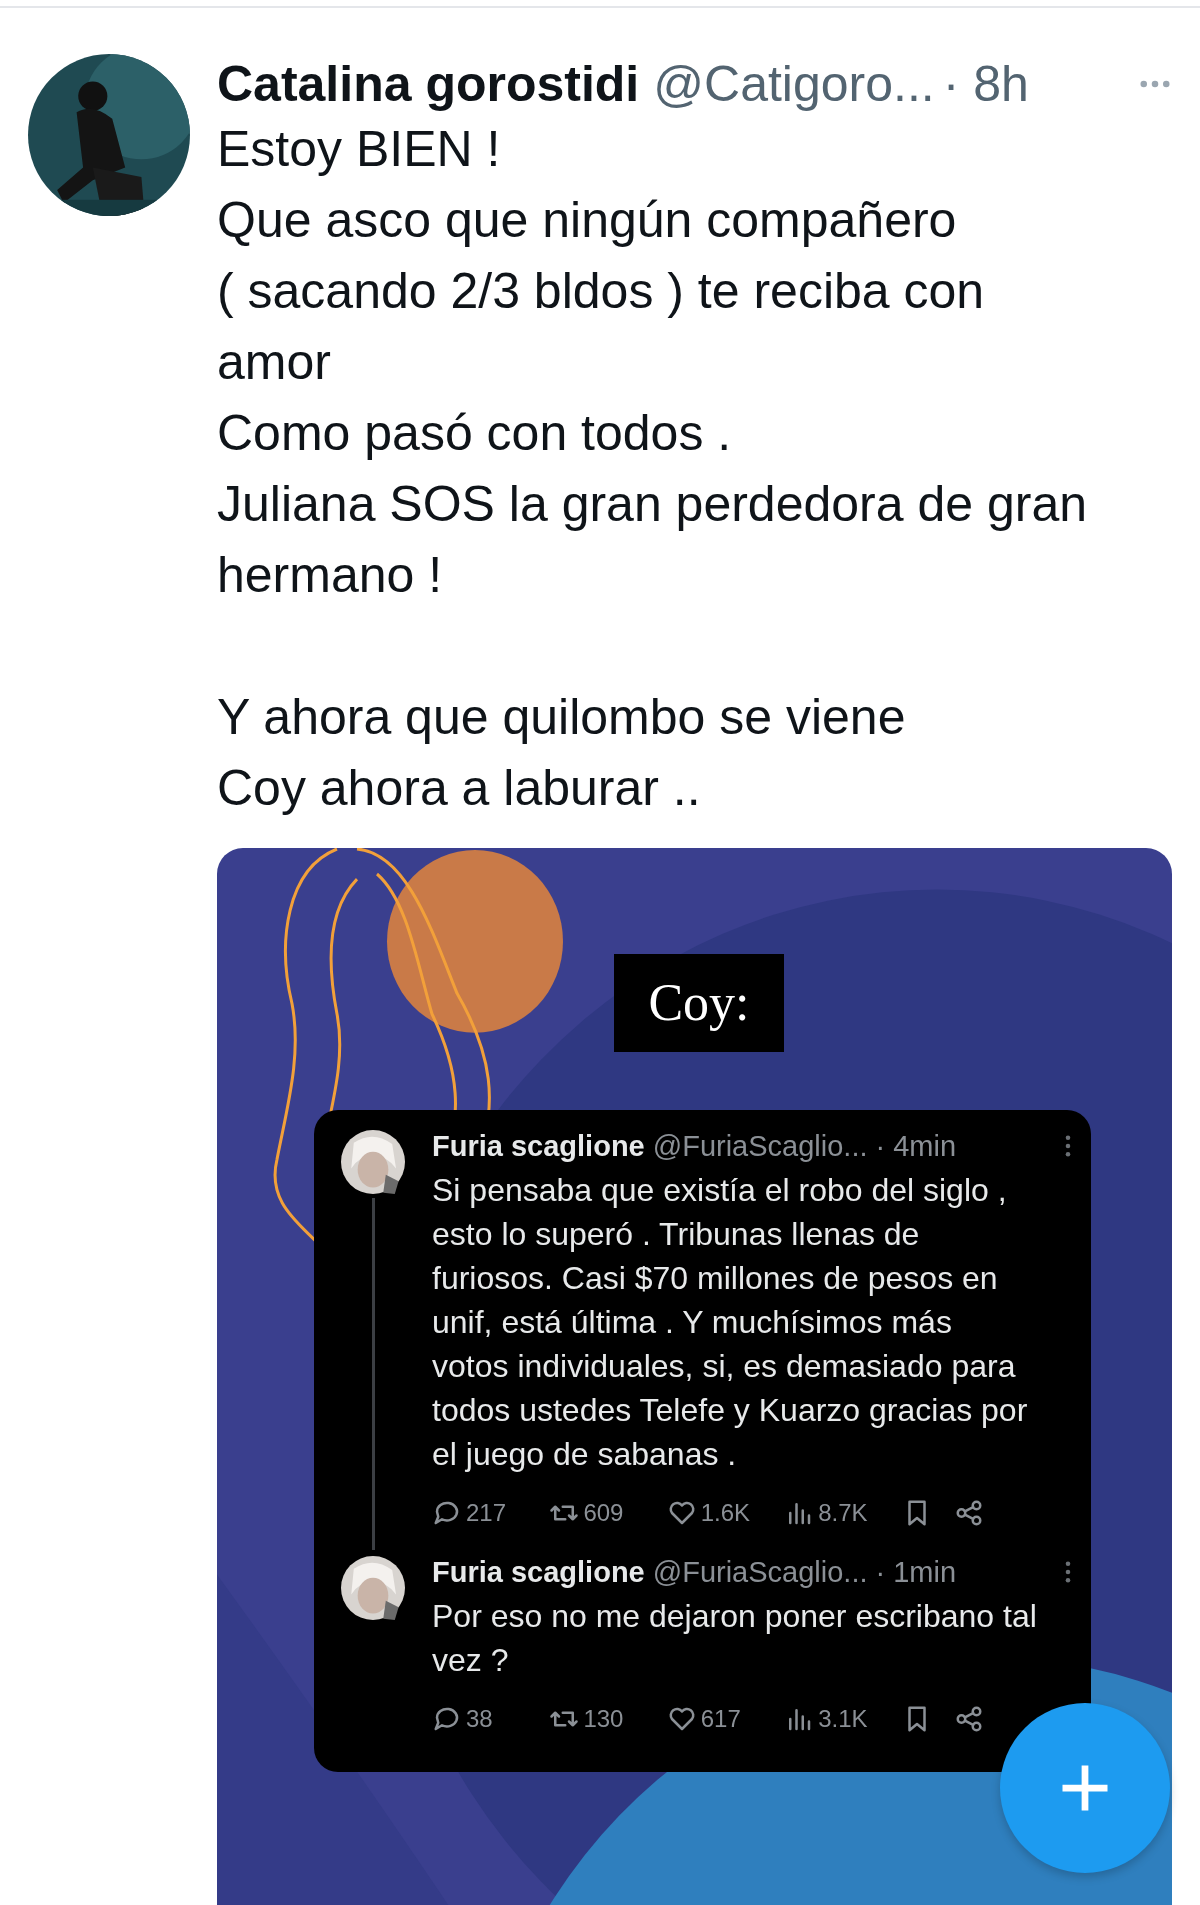  I want to click on post-time: · 8h, so click(985, 84).